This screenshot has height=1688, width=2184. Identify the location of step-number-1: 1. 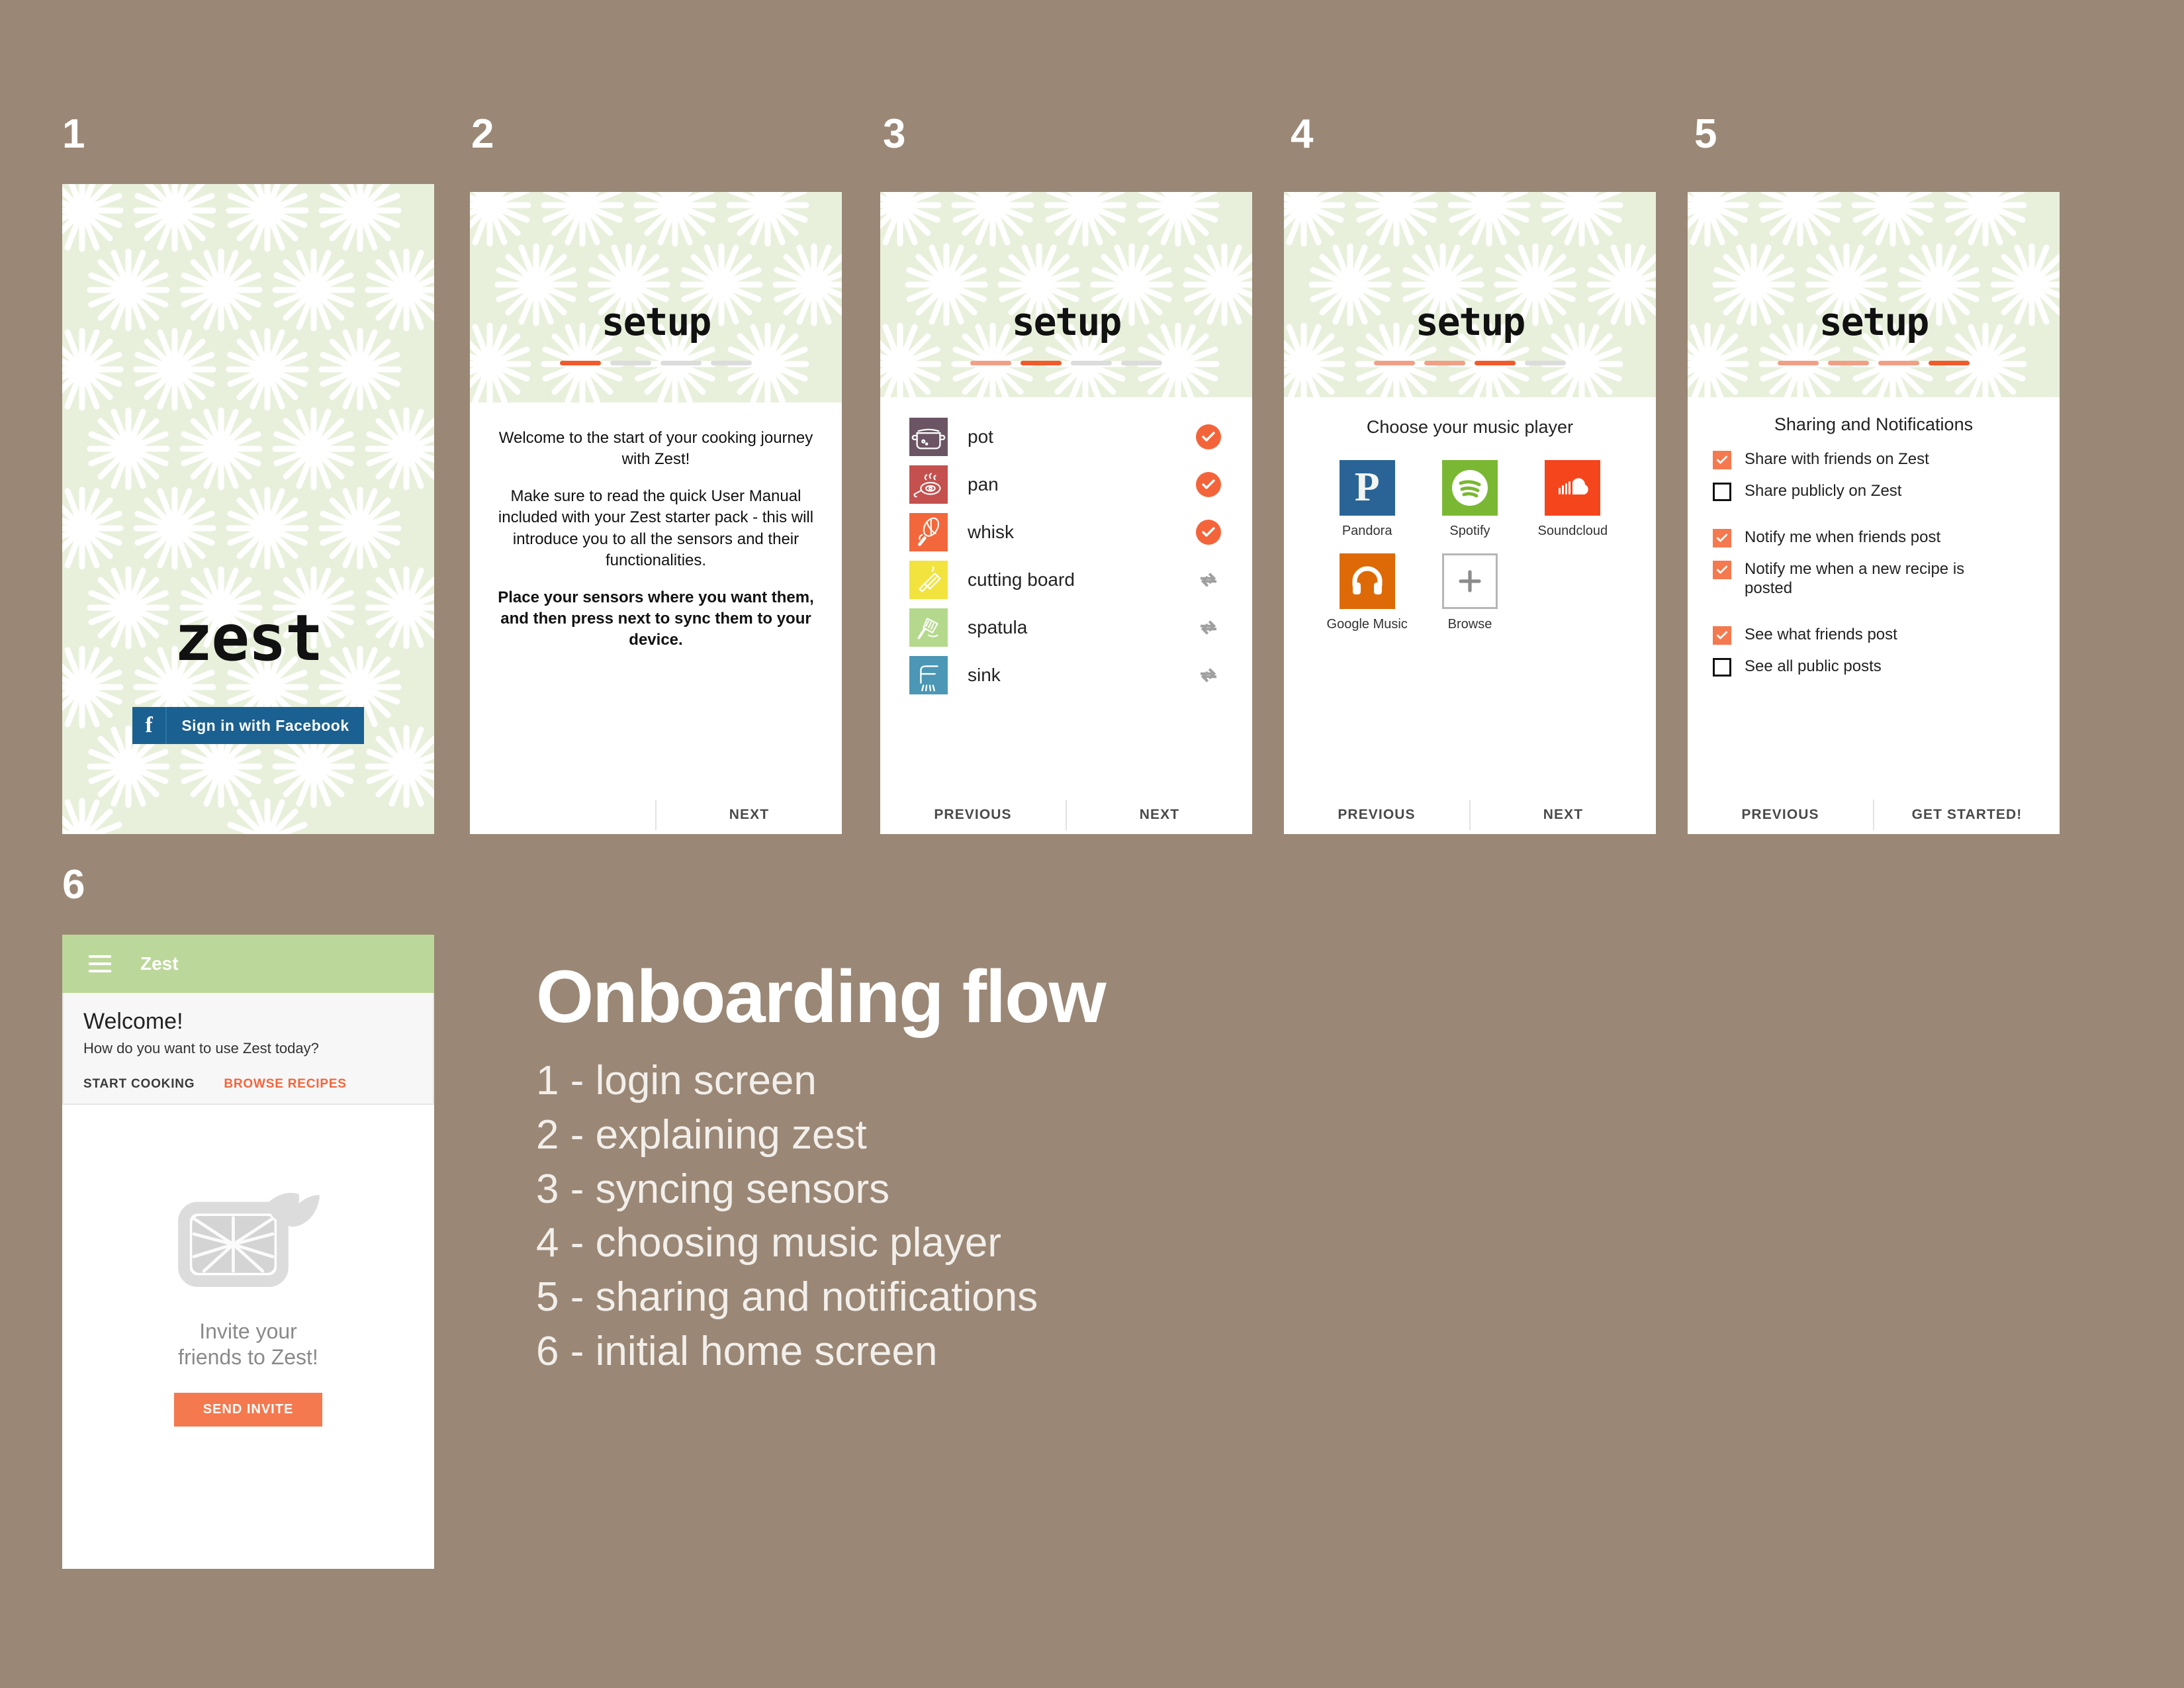
(73, 134).